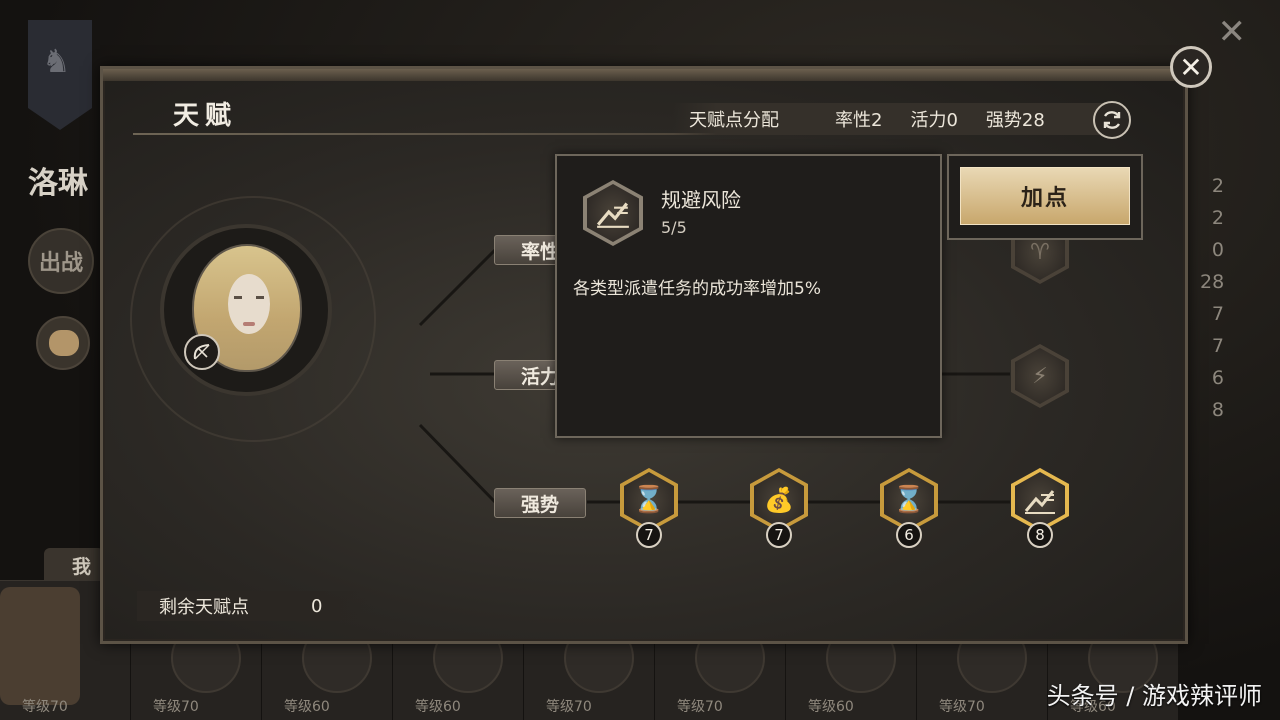 This screenshot has height=720, width=1280. I want to click on talent-node: ⌛ 7, so click(649, 508).